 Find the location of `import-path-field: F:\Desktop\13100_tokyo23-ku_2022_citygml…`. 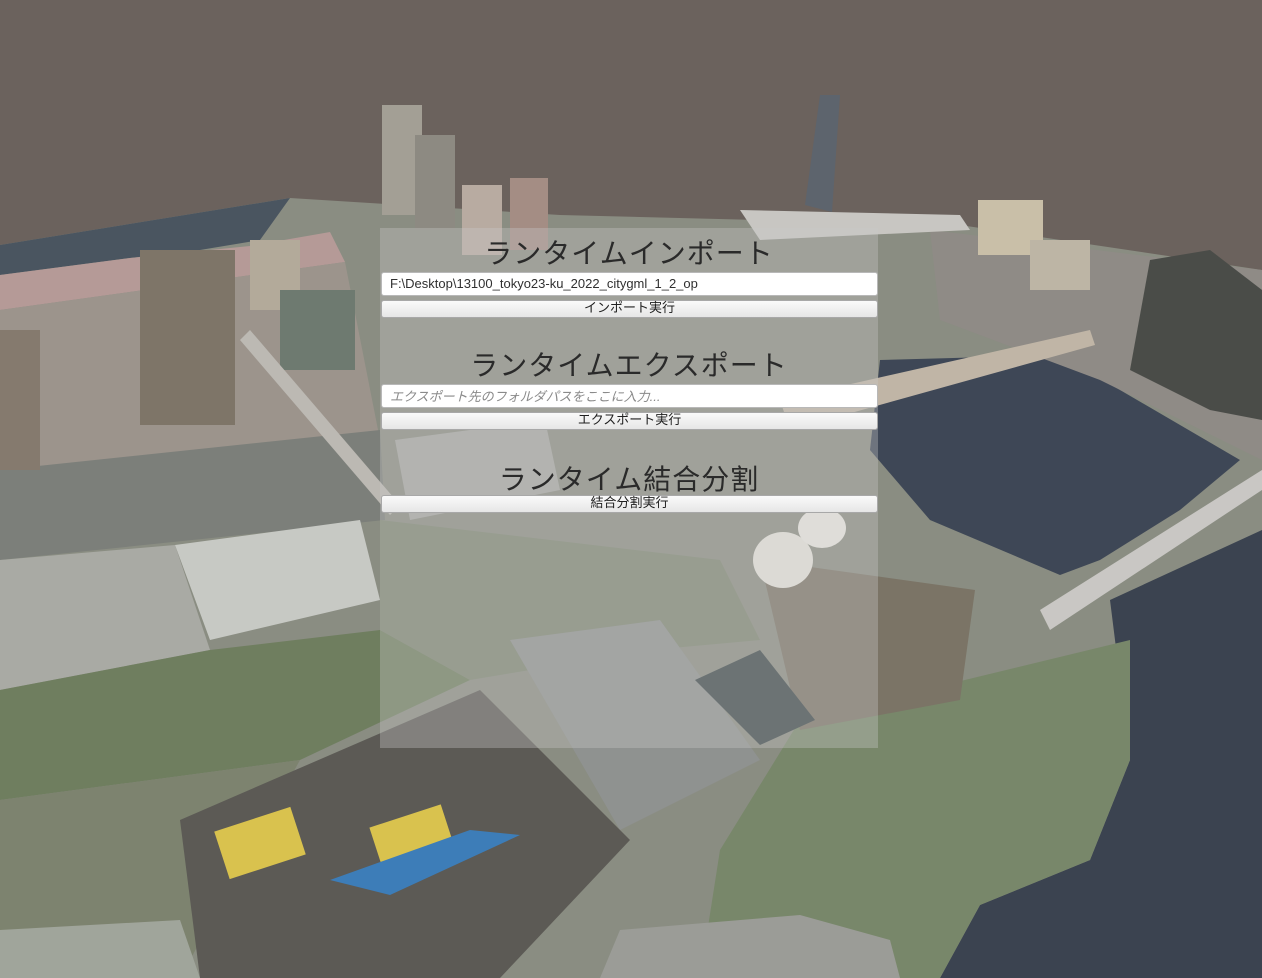

import-path-field: F:\Desktop\13100_tokyo23-ku_2022_citygml… is located at coordinates (629, 284).